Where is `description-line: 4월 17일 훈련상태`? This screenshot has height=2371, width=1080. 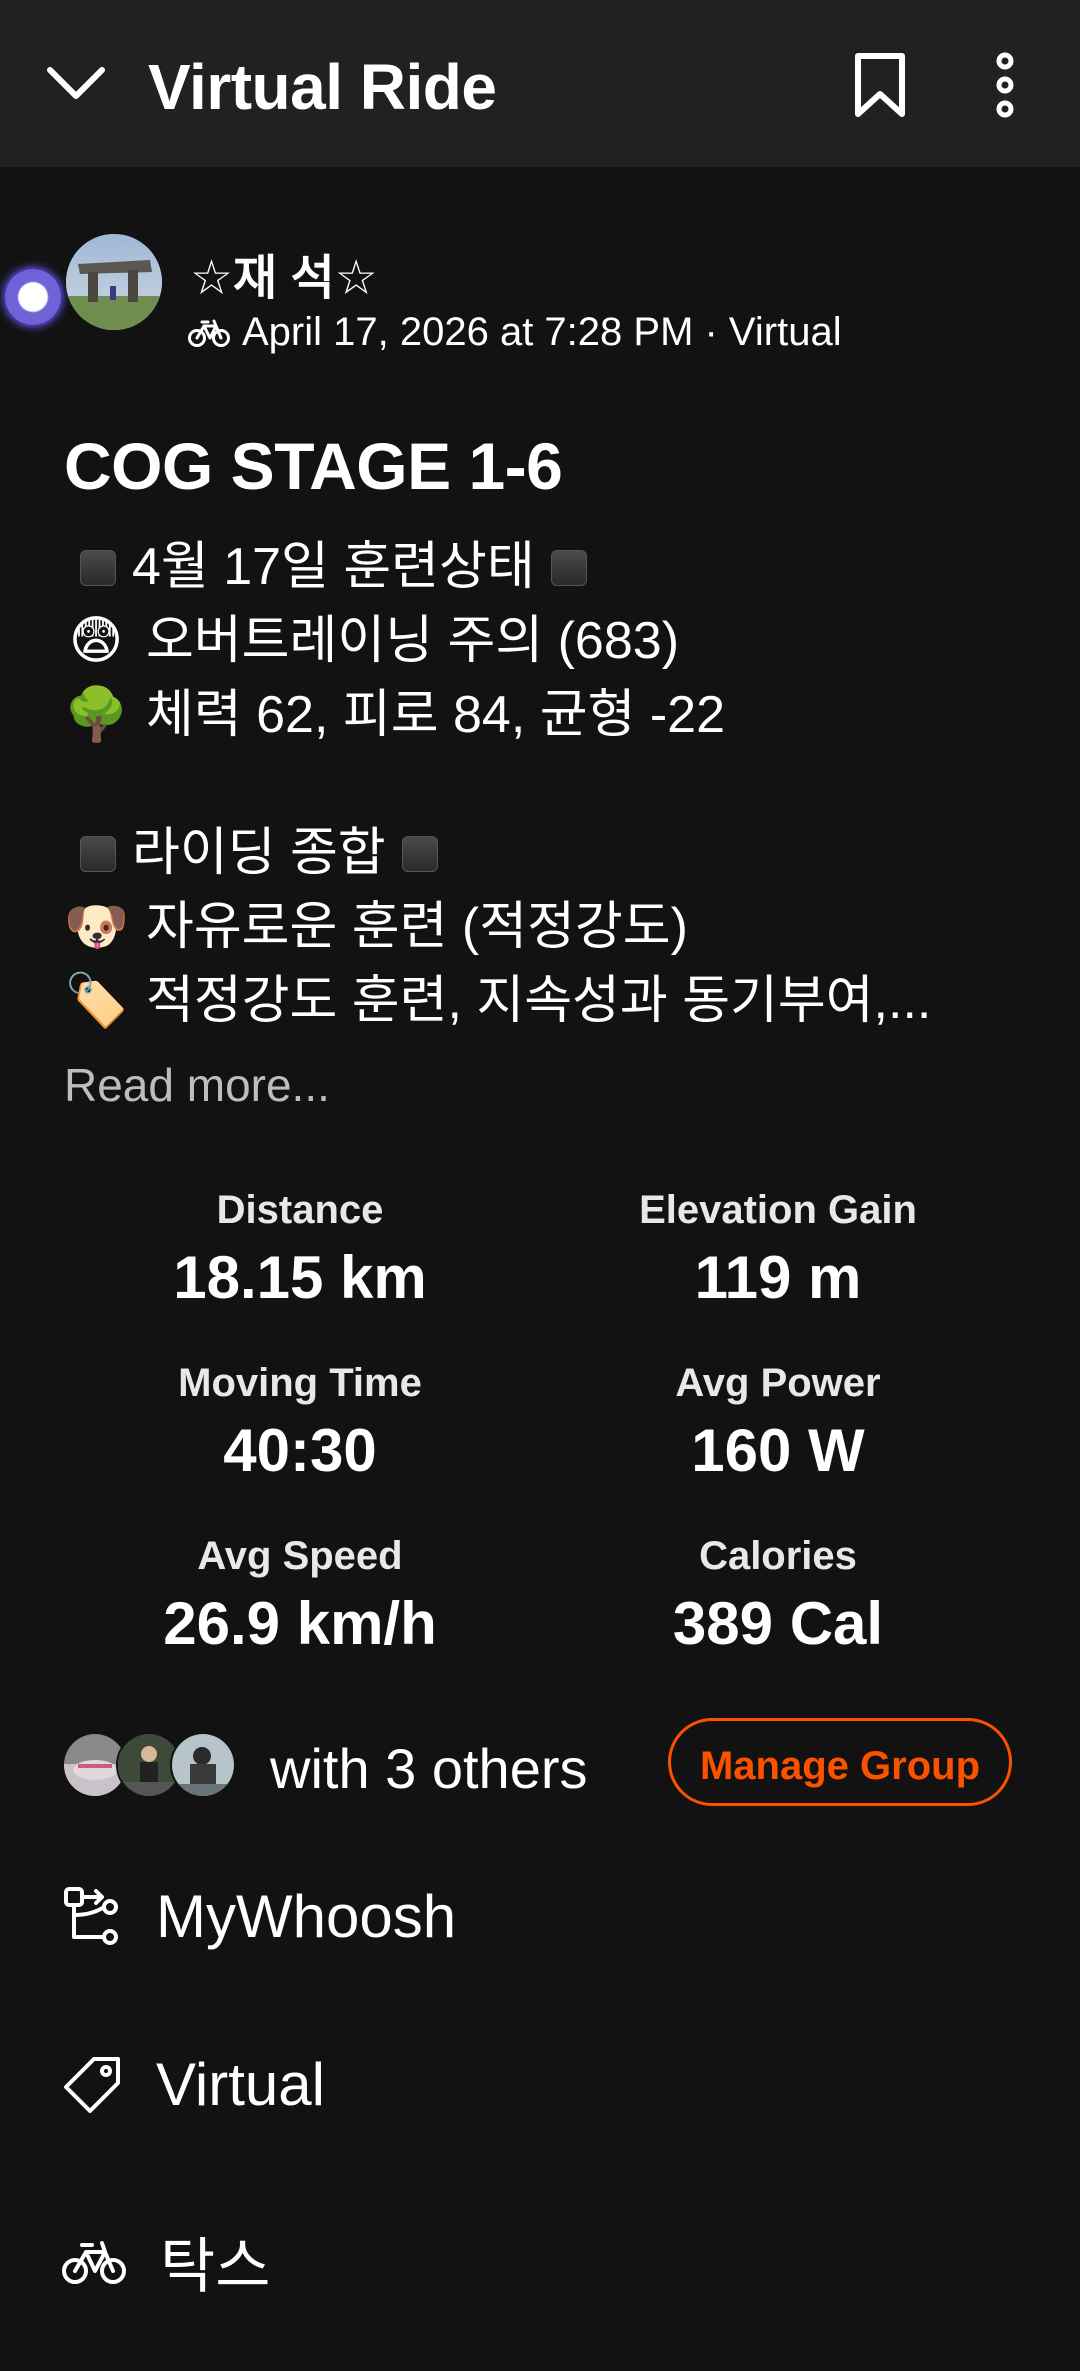
description-line: 4월 17일 훈련상태 is located at coordinates (544, 567).